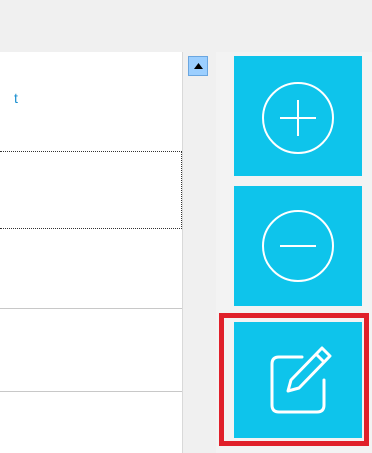 This screenshot has height=453, width=372. I want to click on plus-circle-icon, so click(298, 118).